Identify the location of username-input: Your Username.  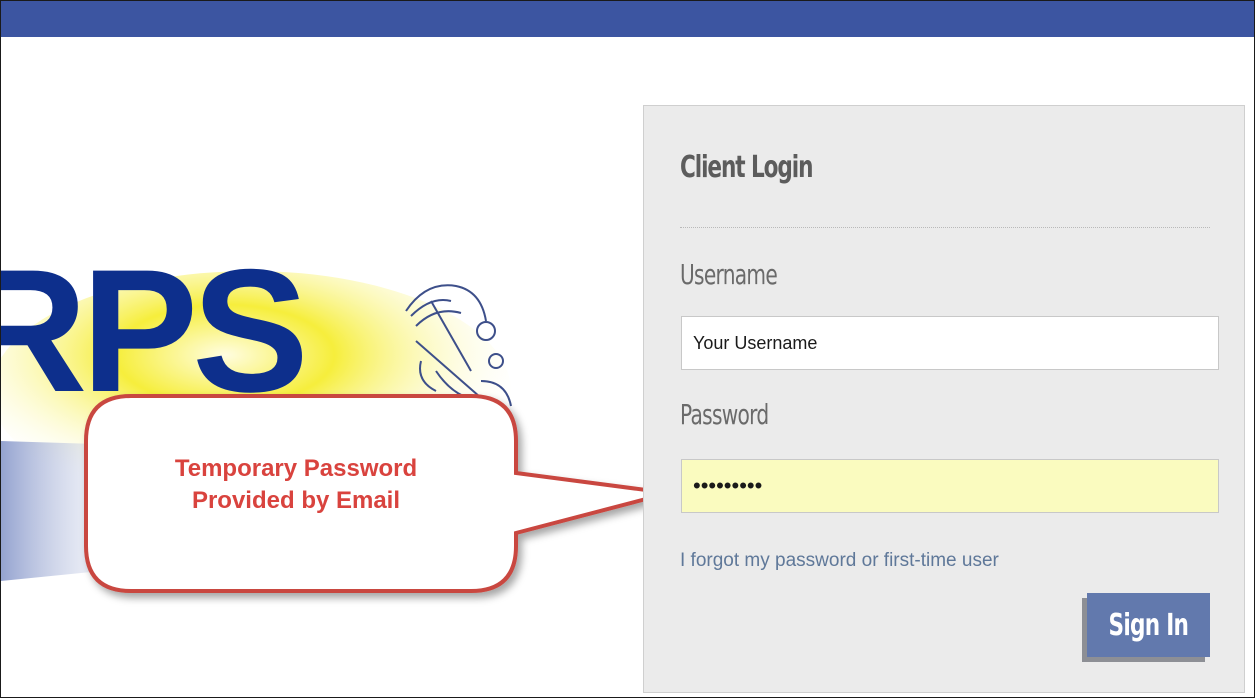
(950, 343).